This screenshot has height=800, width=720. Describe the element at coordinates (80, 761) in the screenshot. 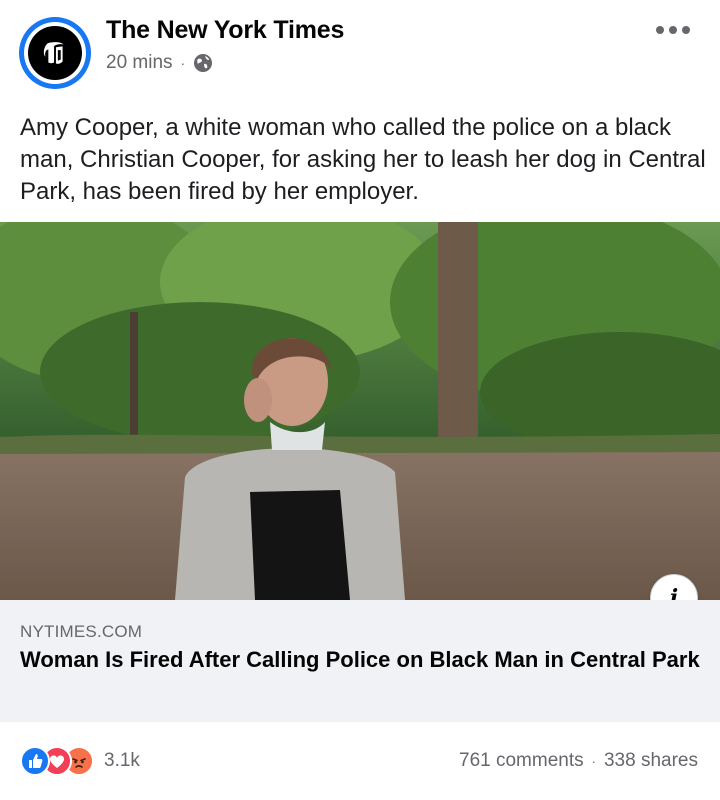

I see `reactions-summary: 3.1k` at that location.